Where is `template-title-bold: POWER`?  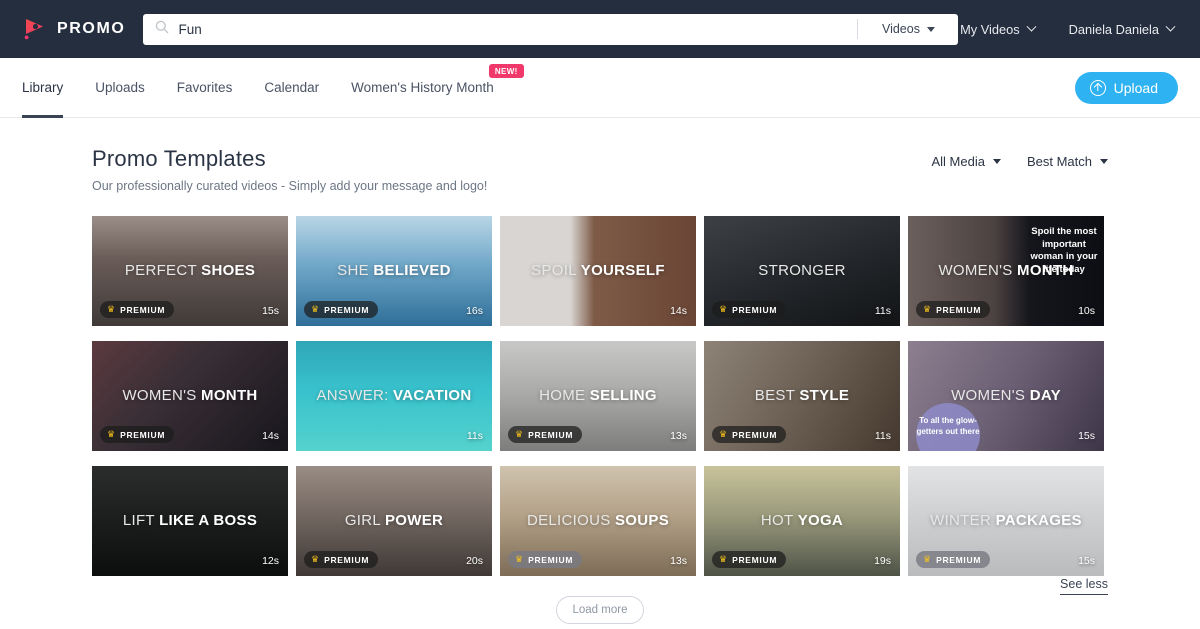 template-title-bold: POWER is located at coordinates (414, 520).